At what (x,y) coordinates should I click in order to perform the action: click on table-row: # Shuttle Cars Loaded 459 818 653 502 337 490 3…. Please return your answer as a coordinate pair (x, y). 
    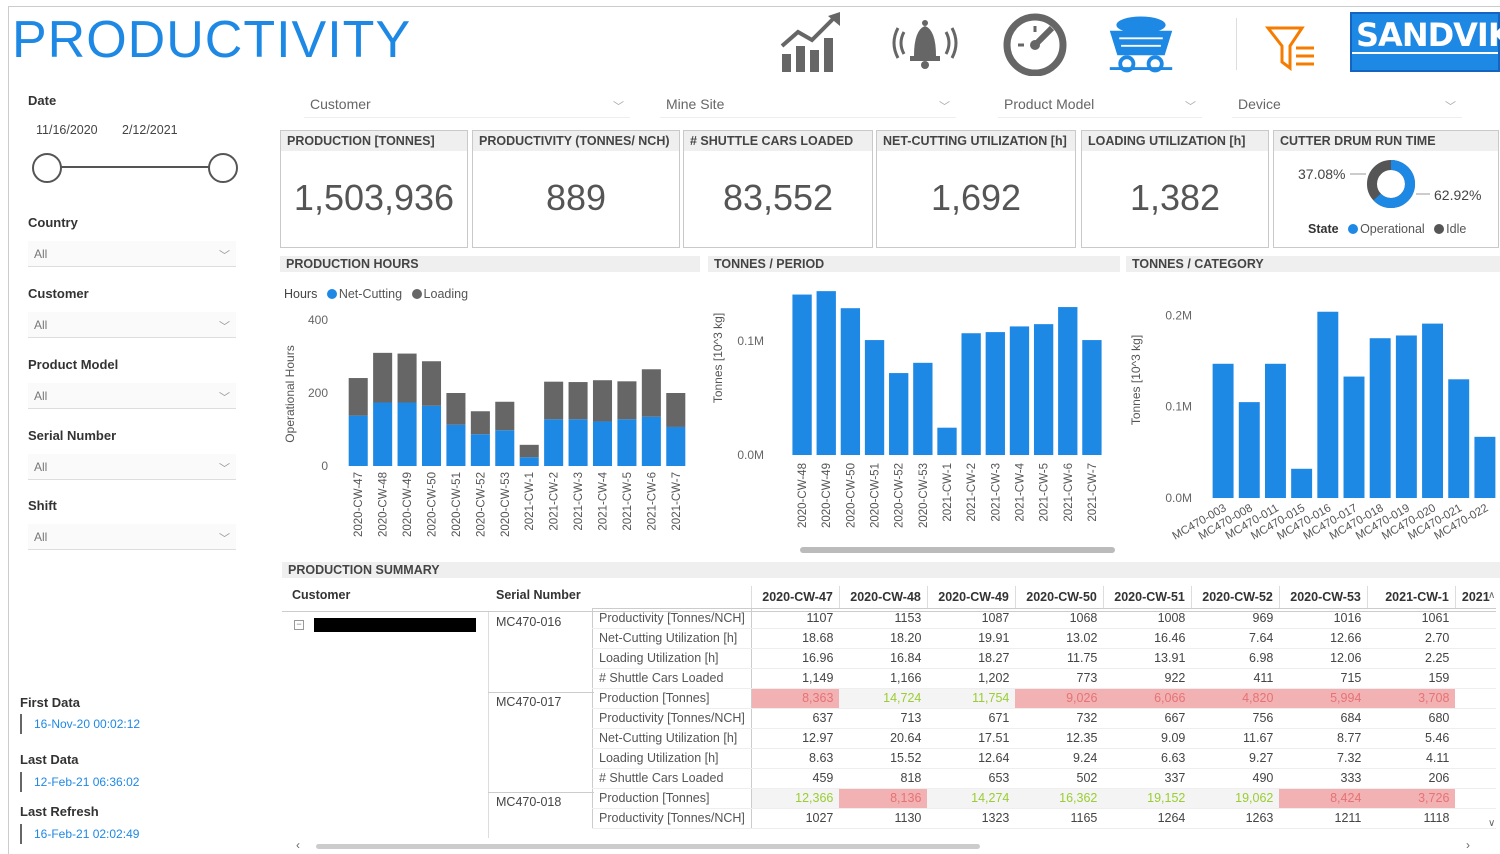
    Looking at the image, I should click on (1044, 778).